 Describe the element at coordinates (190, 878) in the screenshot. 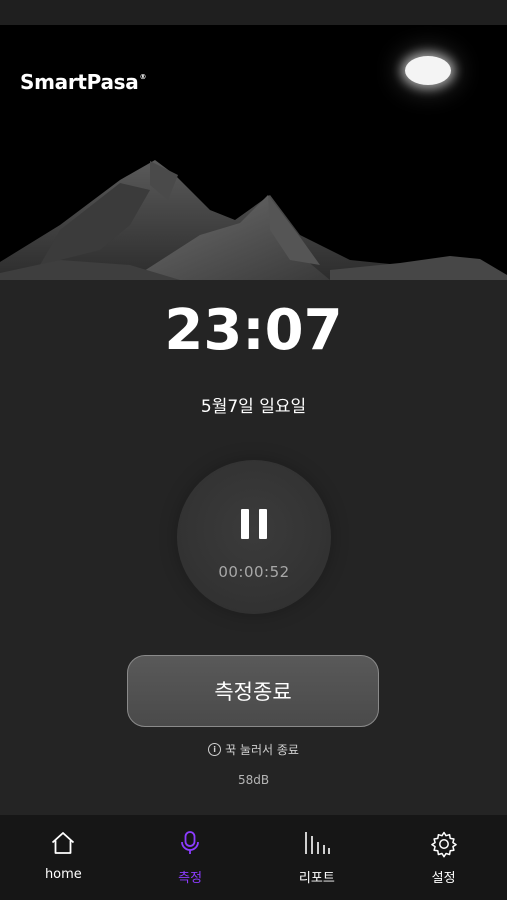

I see `nav-label-measure: 측정` at that location.